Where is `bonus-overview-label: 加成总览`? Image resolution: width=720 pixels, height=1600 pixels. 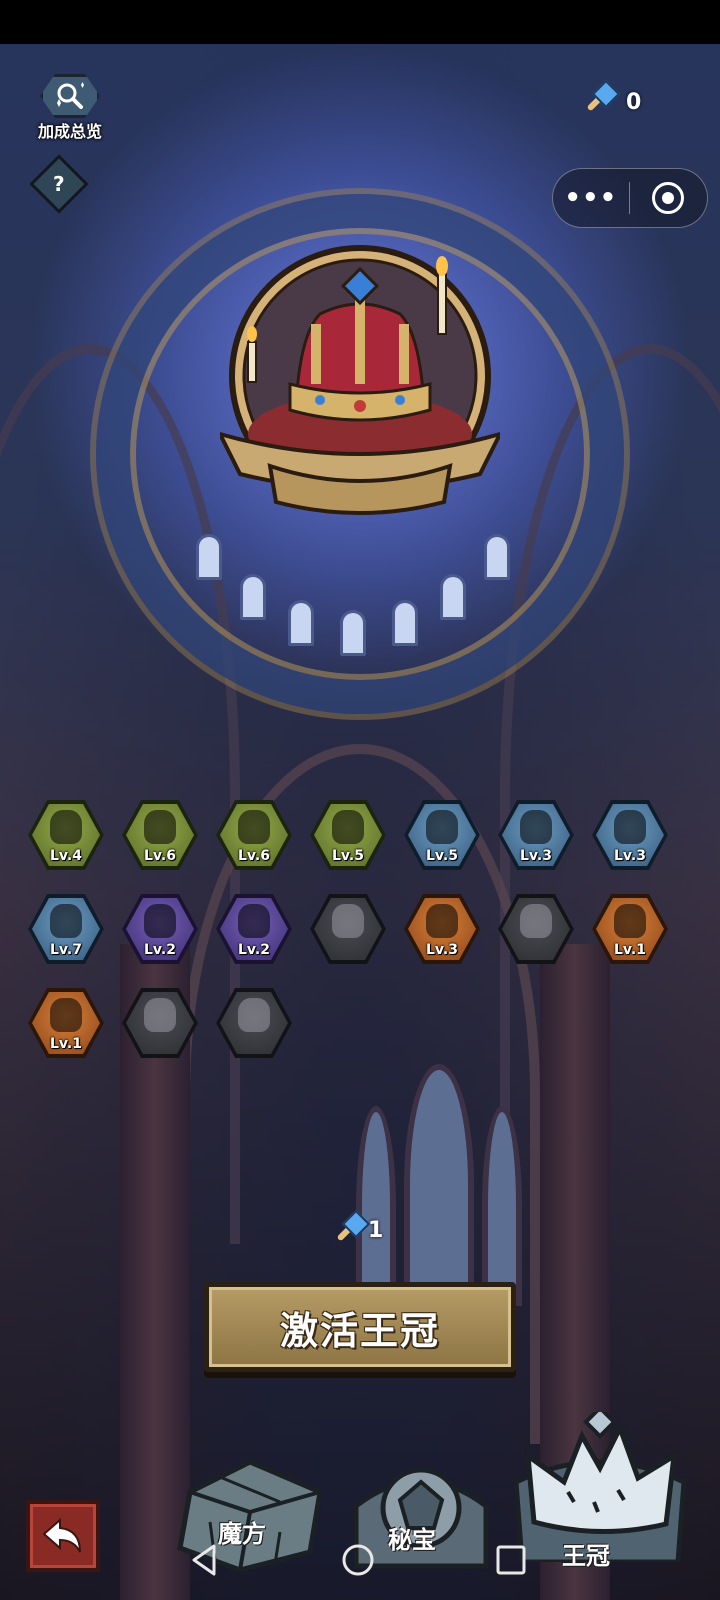 bonus-overview-label: 加成总览 is located at coordinates (69, 131).